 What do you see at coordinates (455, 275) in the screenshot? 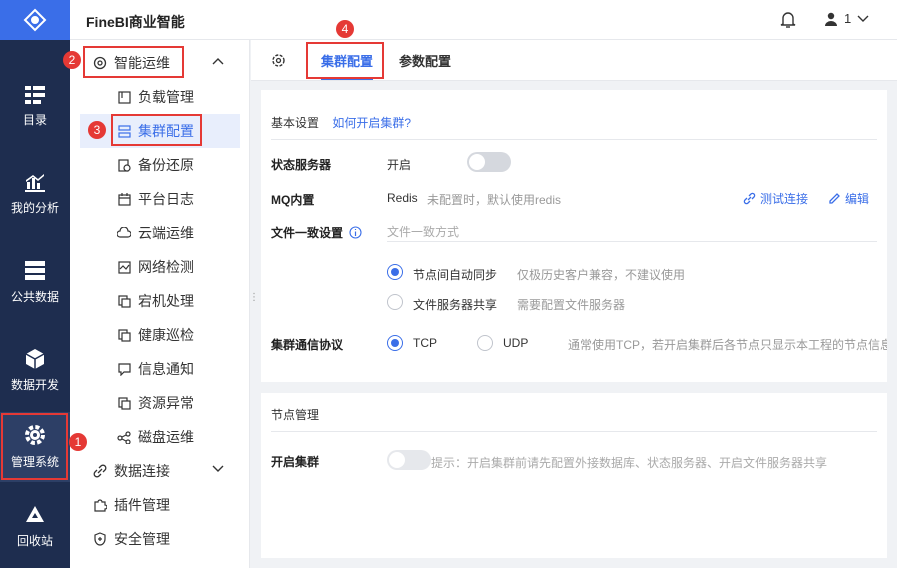
I see `auto-sync-label: 节点间自动同步` at bounding box center [455, 275].